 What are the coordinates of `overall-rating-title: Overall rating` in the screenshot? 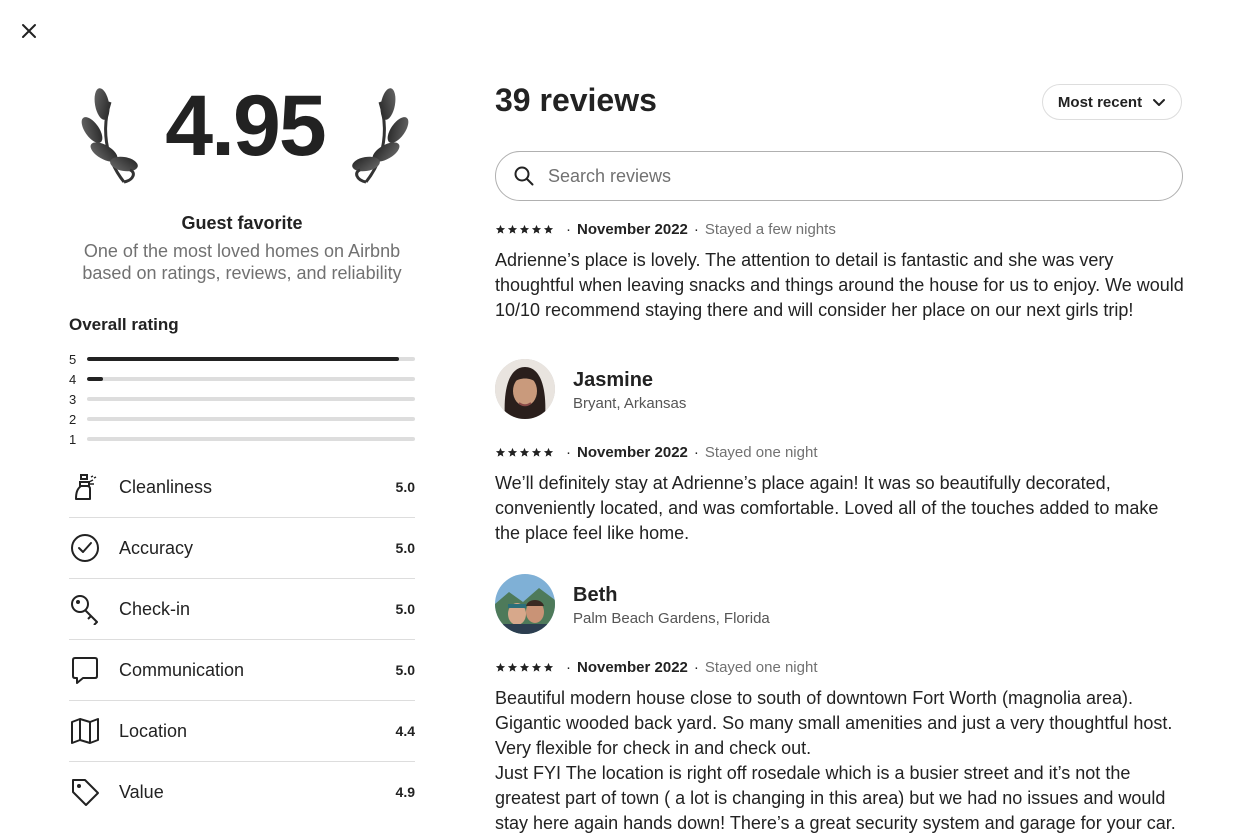 It's located at (124, 324).